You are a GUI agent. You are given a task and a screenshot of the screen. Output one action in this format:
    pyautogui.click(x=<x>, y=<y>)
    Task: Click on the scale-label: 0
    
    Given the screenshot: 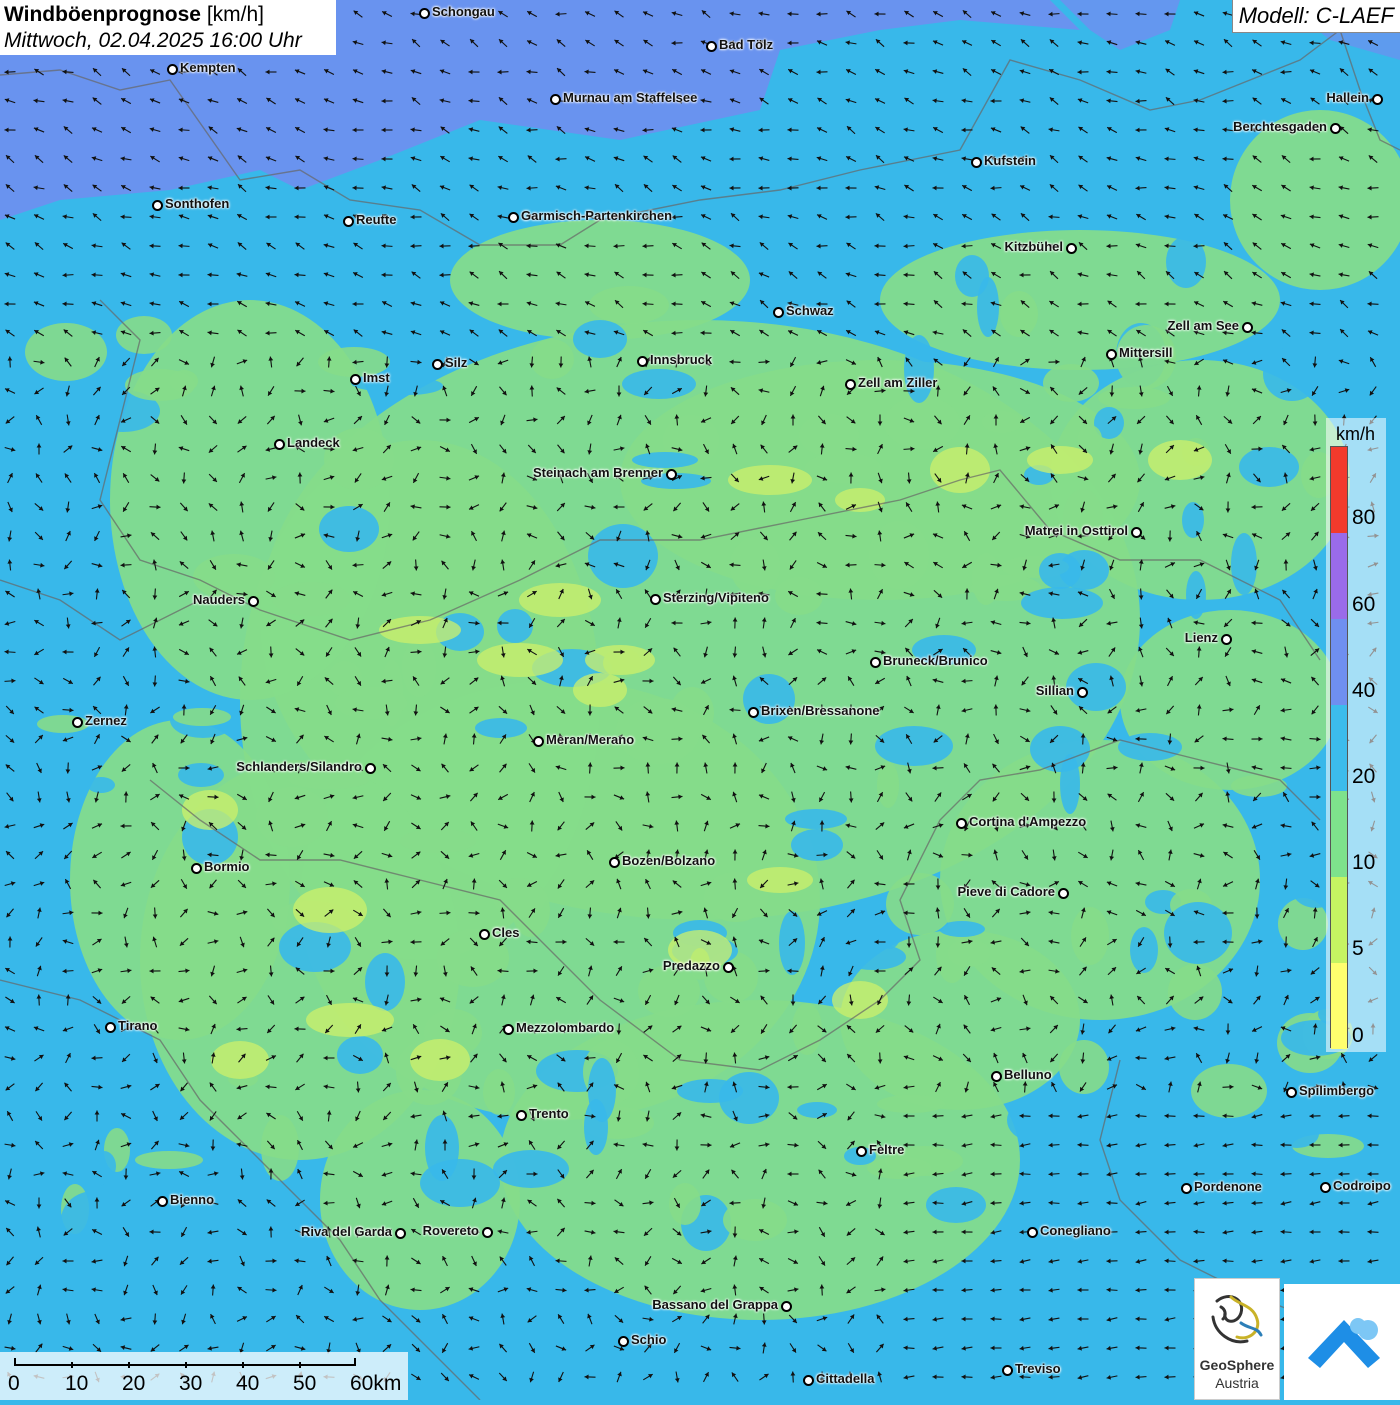 What is the action you would take?
    pyautogui.click(x=14, y=1384)
    